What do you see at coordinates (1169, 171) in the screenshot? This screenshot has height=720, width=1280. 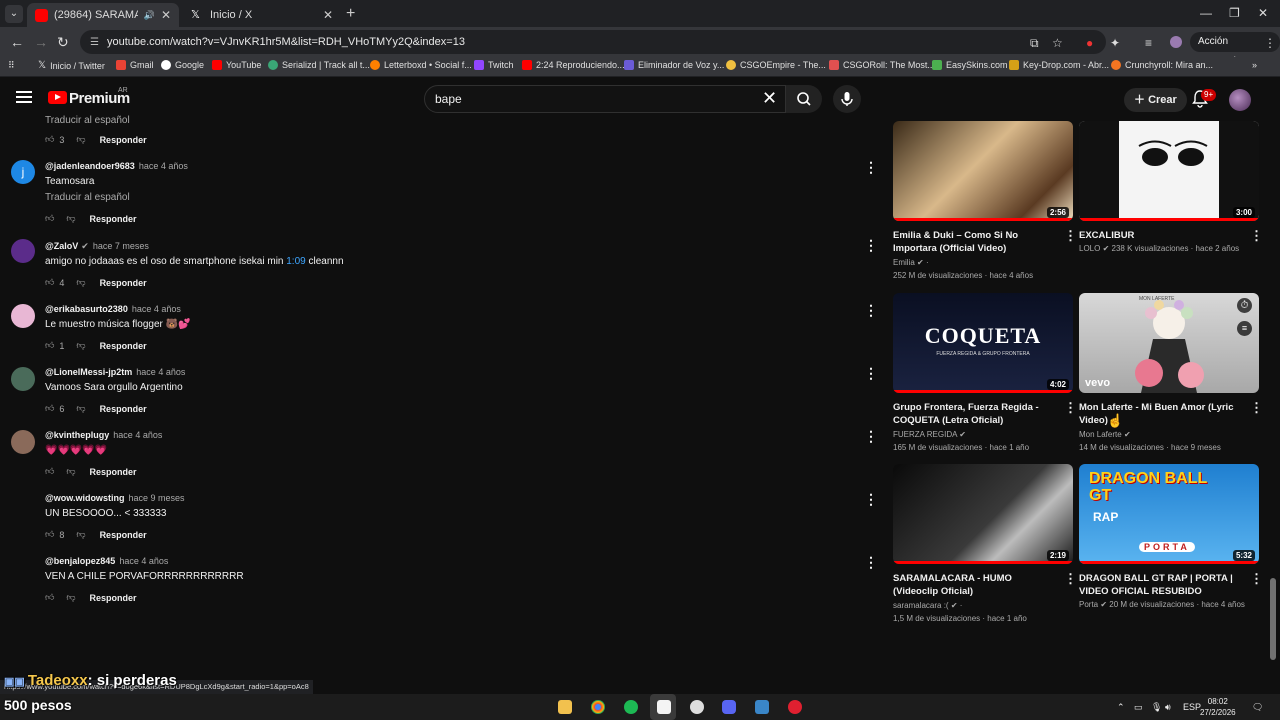 I see `video-thumbnail: 3:00` at bounding box center [1169, 171].